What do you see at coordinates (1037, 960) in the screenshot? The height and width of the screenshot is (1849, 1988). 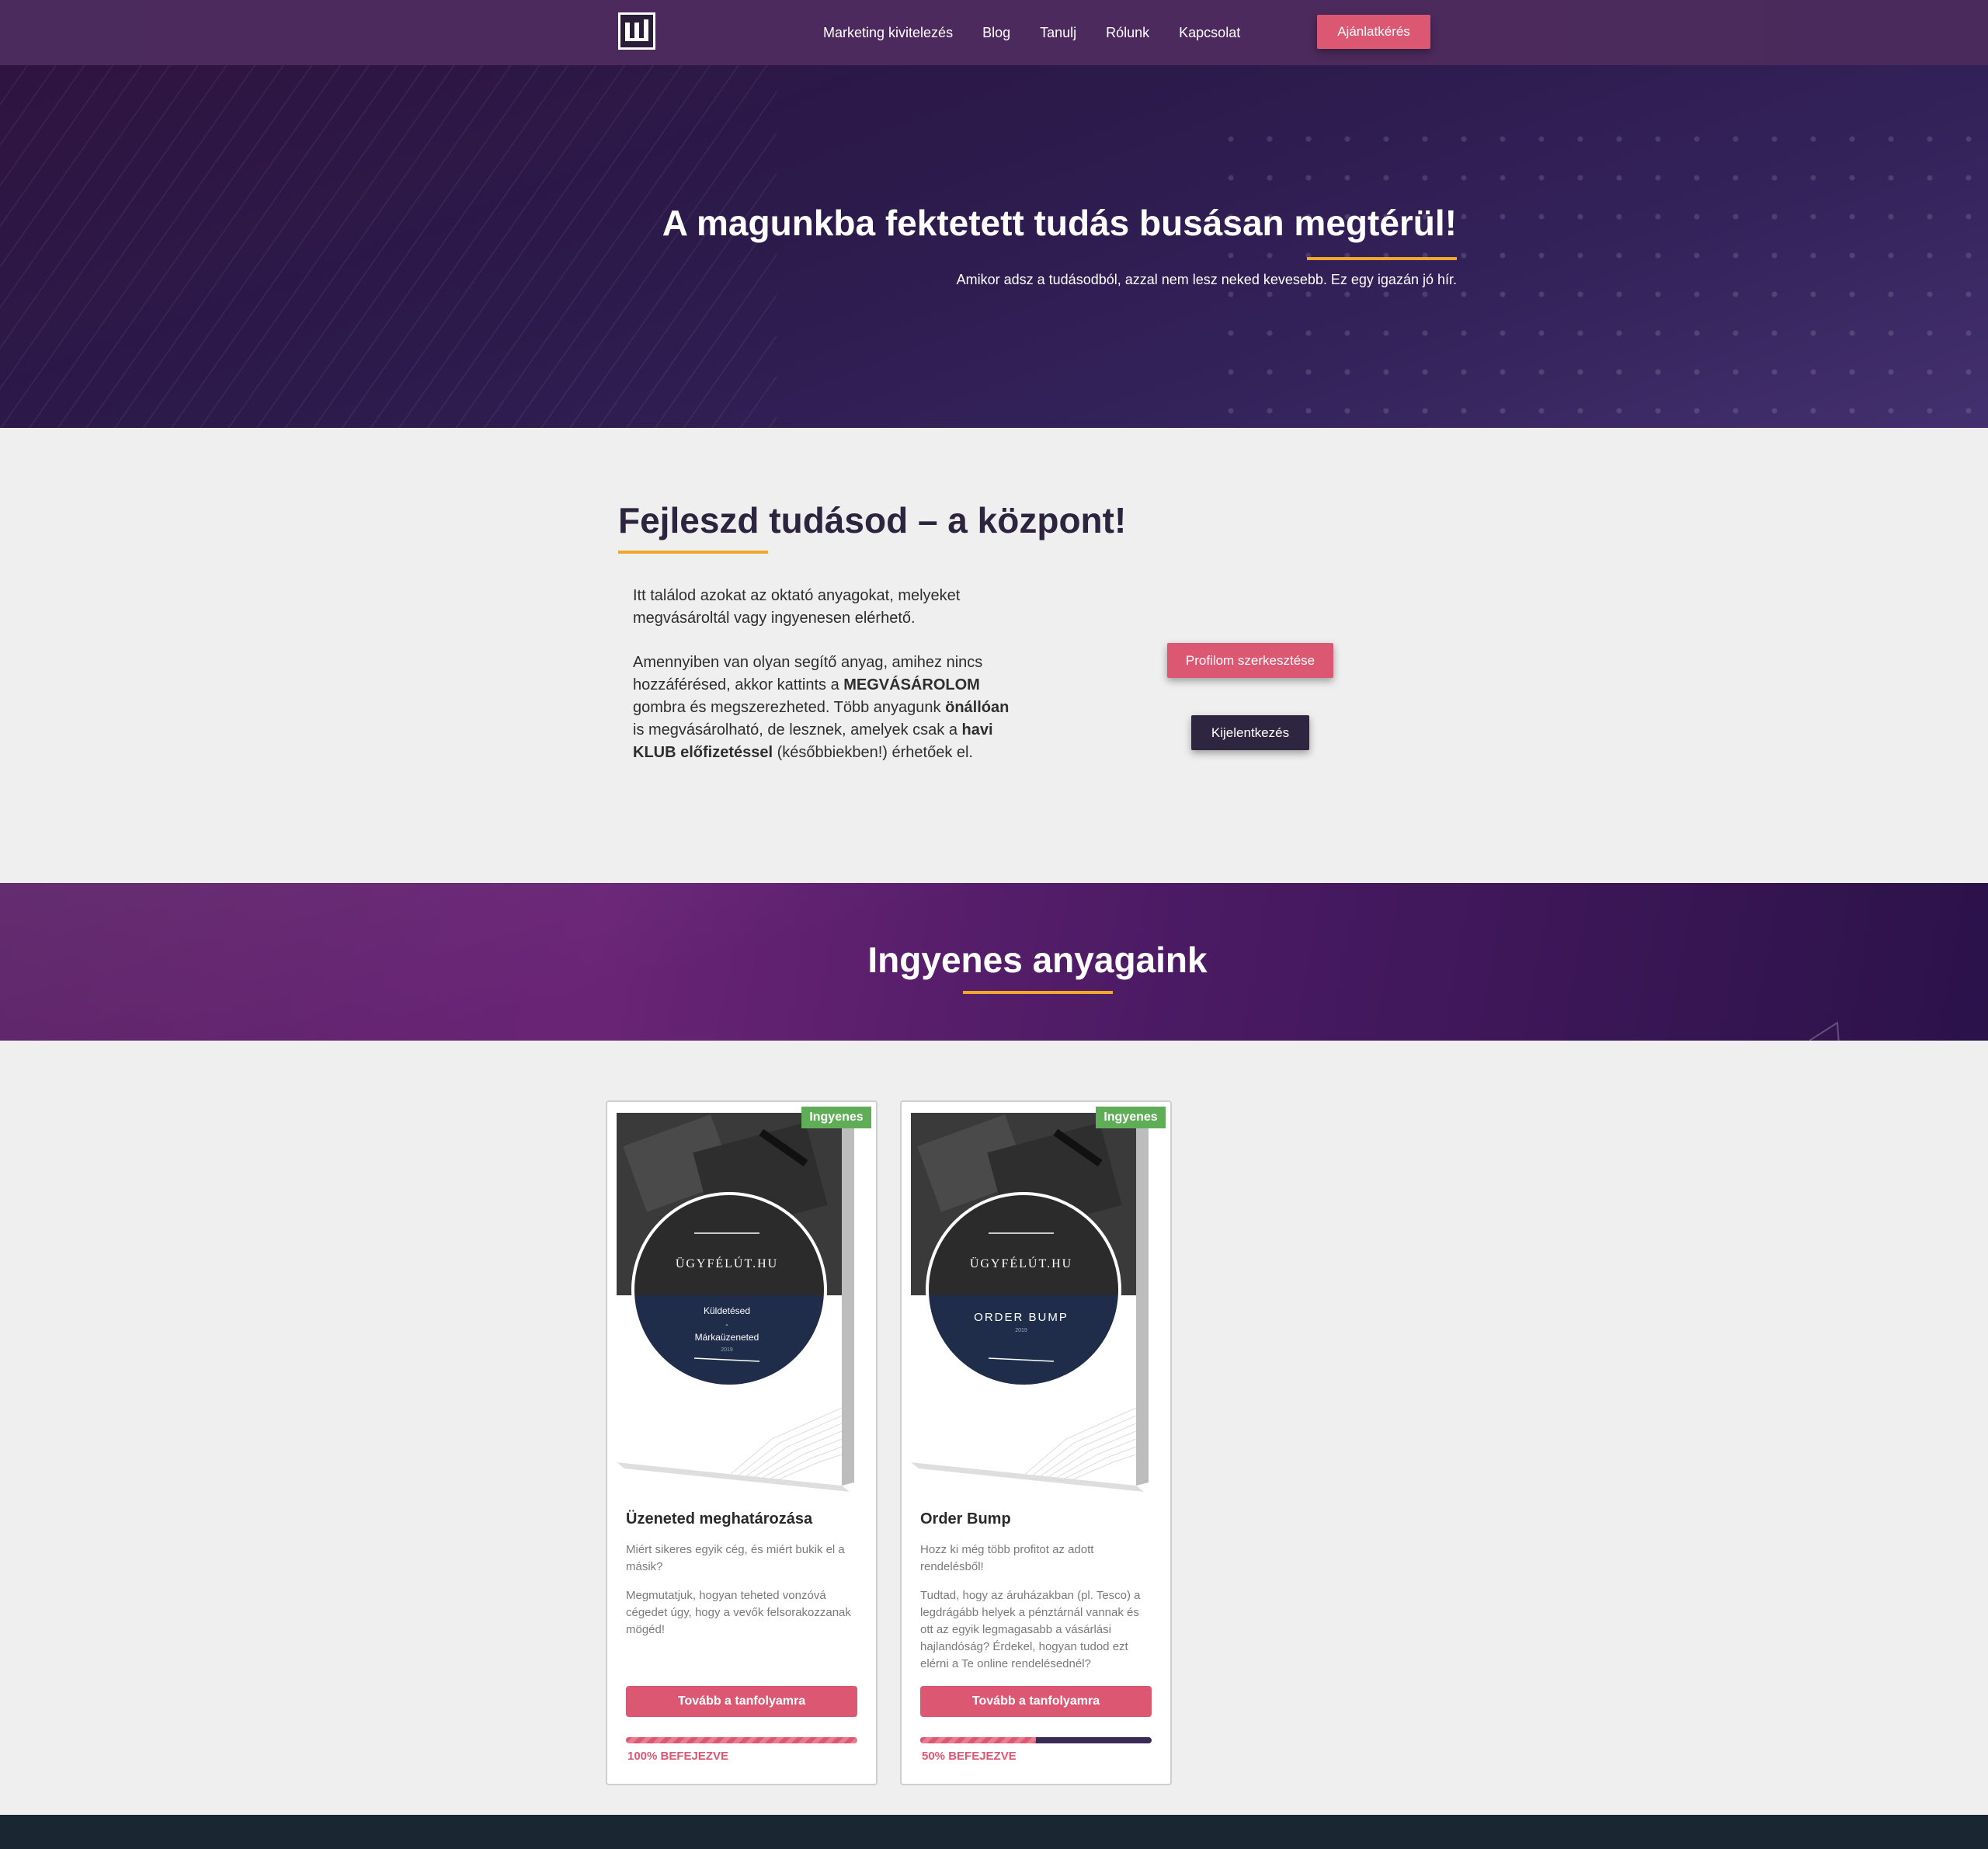 I see `free-materials-title: Ingyenes anyagaink` at bounding box center [1037, 960].